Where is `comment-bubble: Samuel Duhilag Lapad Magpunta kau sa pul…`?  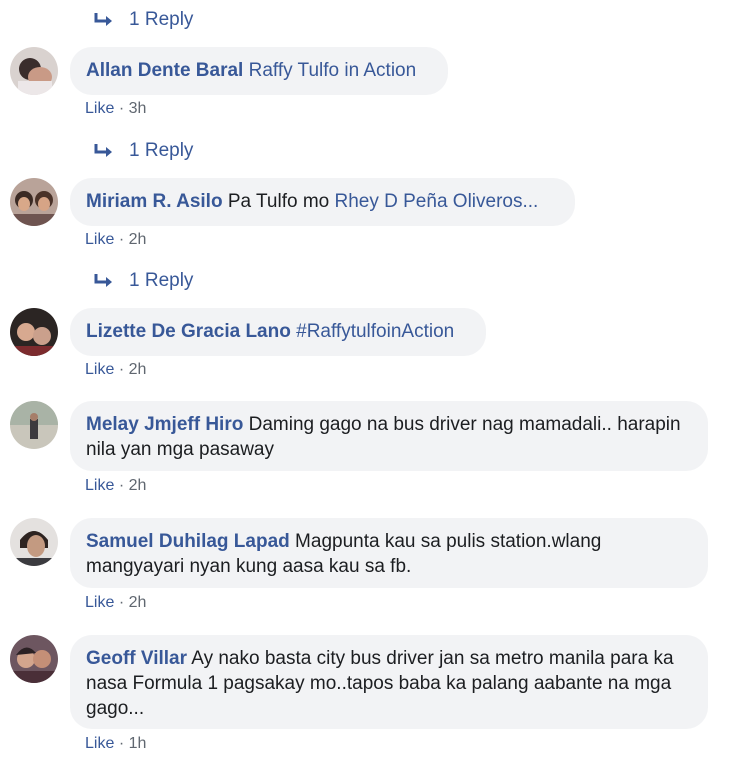 comment-bubble: Samuel Duhilag Lapad Magpunta kau sa pul… is located at coordinates (389, 553).